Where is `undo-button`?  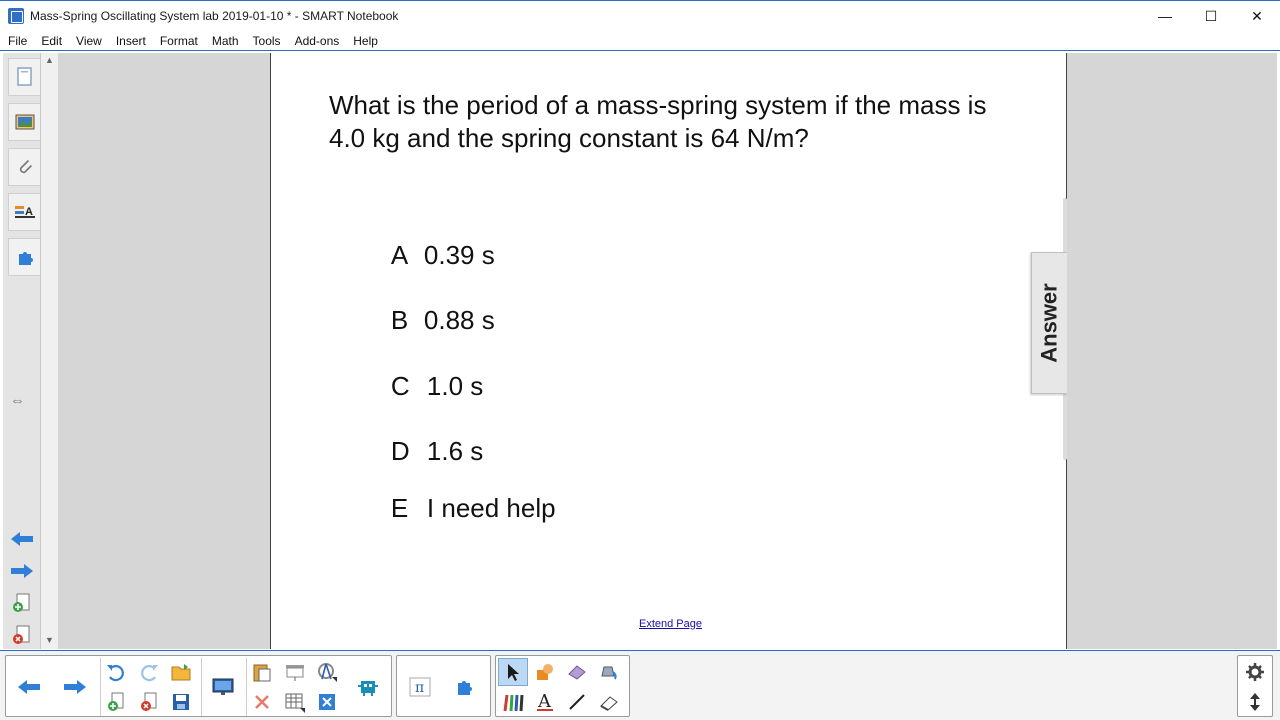
undo-button is located at coordinates (116, 672).